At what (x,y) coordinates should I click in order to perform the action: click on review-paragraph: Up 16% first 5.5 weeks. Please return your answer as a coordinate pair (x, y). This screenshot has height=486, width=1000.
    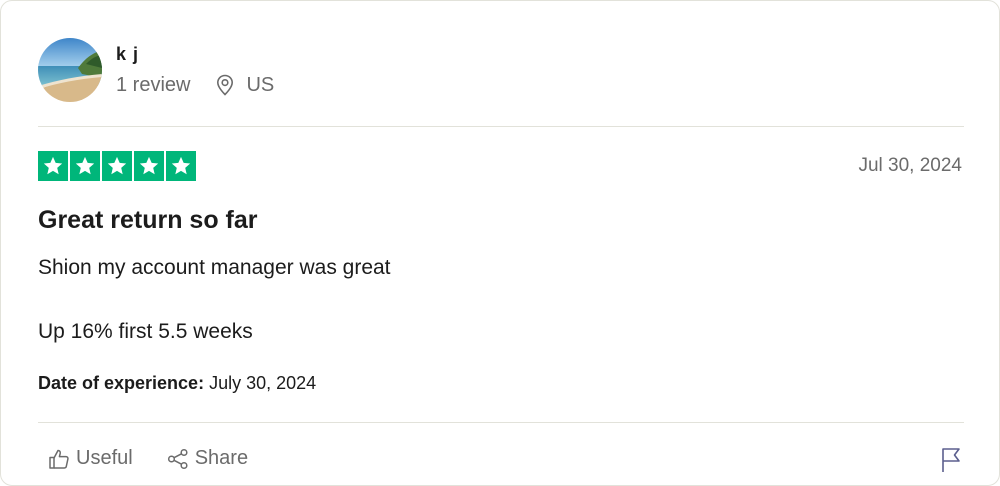
    Looking at the image, I should click on (145, 331).